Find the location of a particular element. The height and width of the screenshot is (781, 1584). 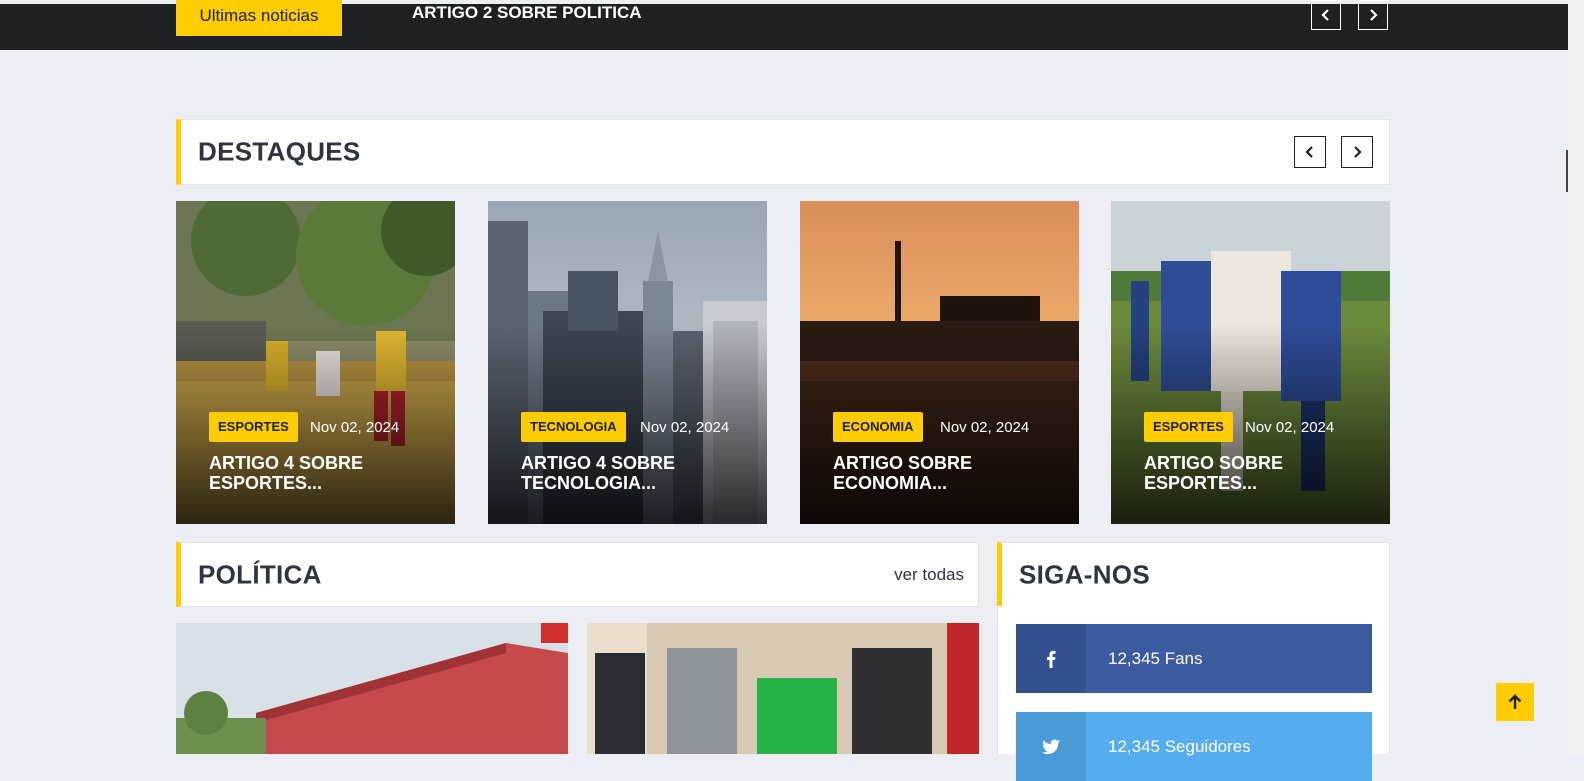

officials-photo is located at coordinates (783, 688).